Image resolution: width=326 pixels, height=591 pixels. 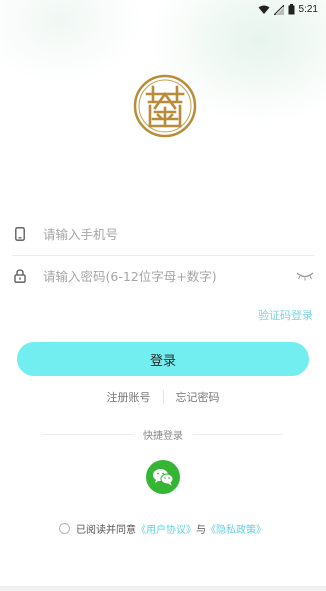 I want to click on seal-logo-icon, so click(x=165, y=106).